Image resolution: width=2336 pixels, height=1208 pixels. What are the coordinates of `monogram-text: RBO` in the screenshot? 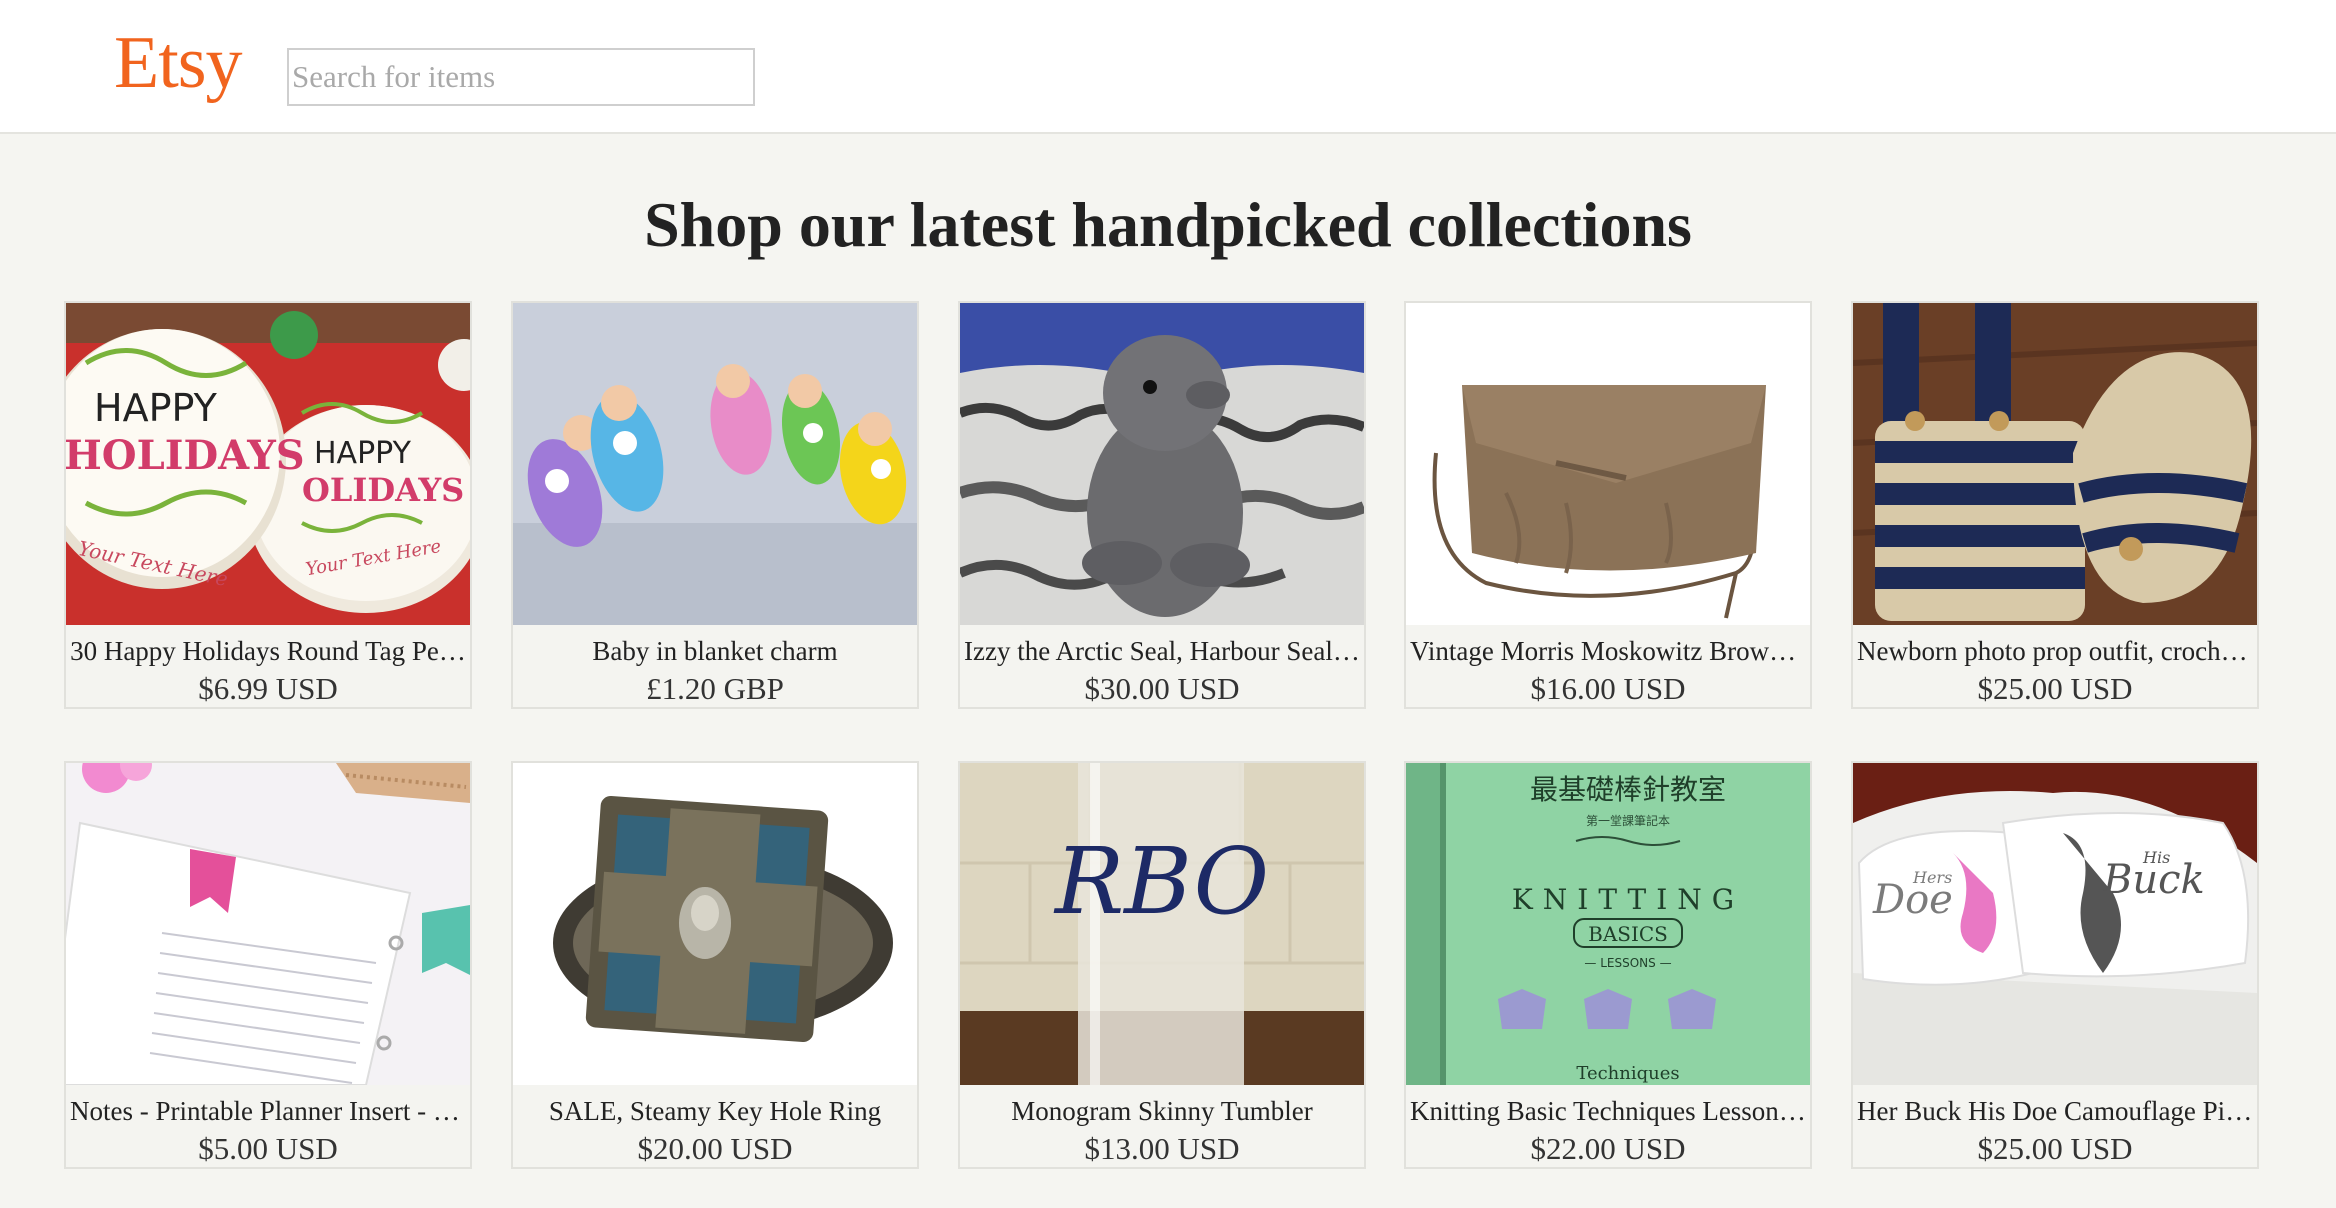 It's located at (1161, 881).